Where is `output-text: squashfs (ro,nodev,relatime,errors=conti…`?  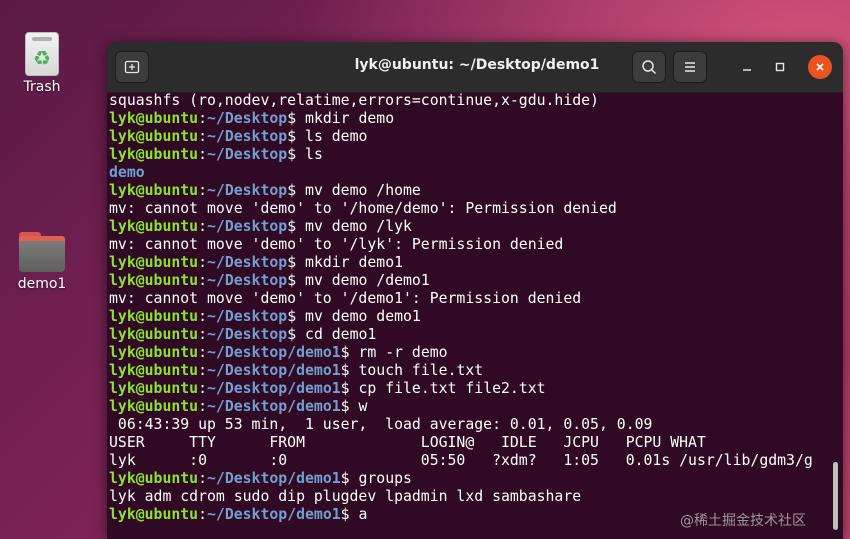 output-text: squashfs (ro,nodev,relatime,errors=conti… is located at coordinates (354, 100).